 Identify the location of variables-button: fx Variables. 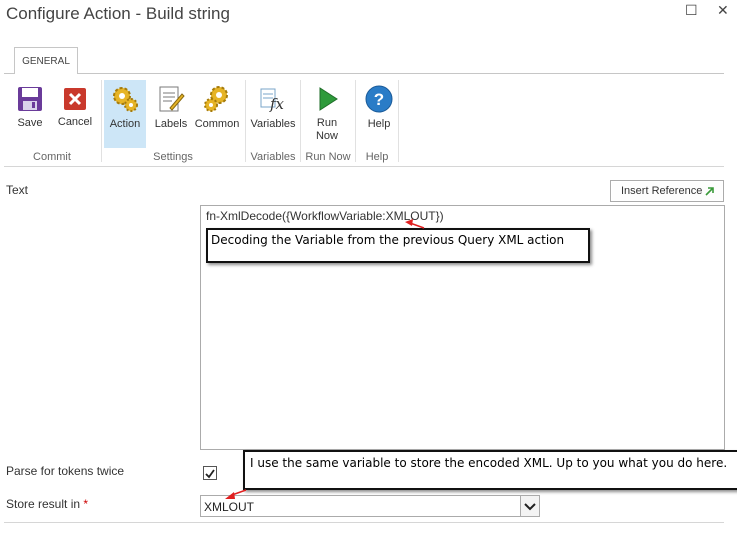
(273, 105).